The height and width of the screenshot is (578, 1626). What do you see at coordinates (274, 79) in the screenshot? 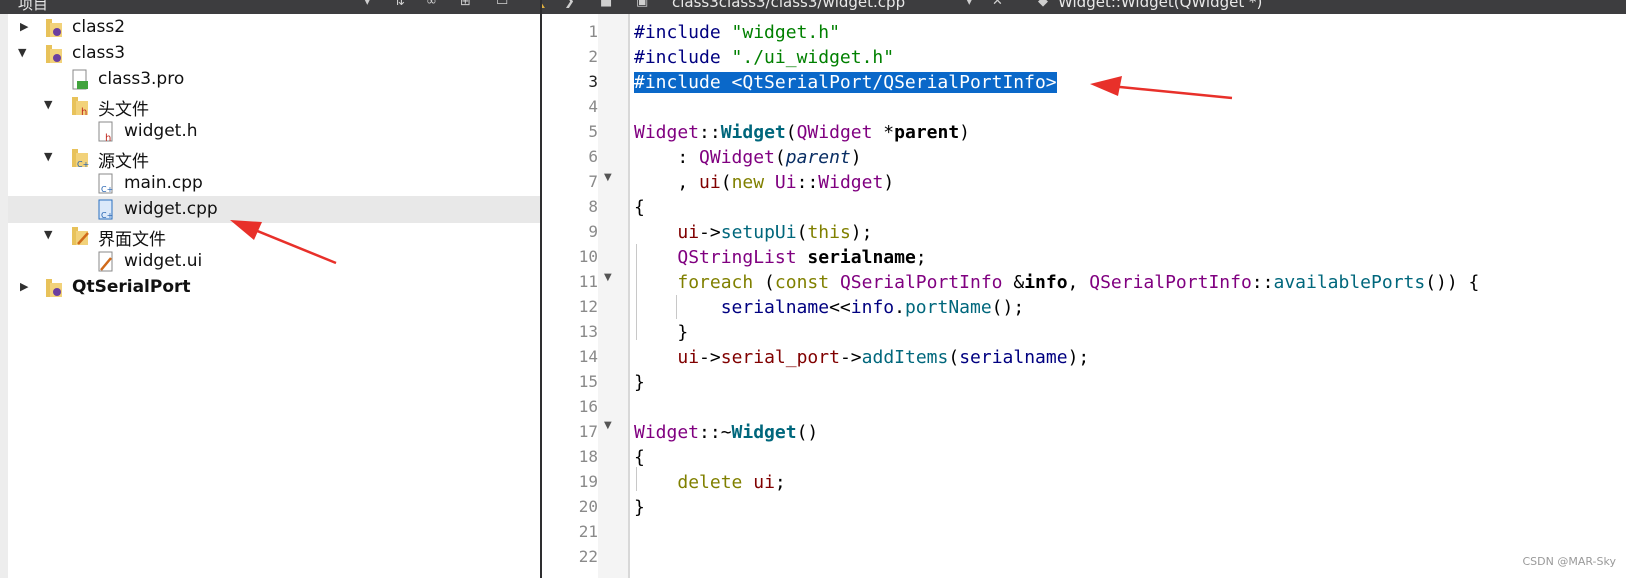
I see `tree-item-class3-pro: class3.pro` at bounding box center [274, 79].